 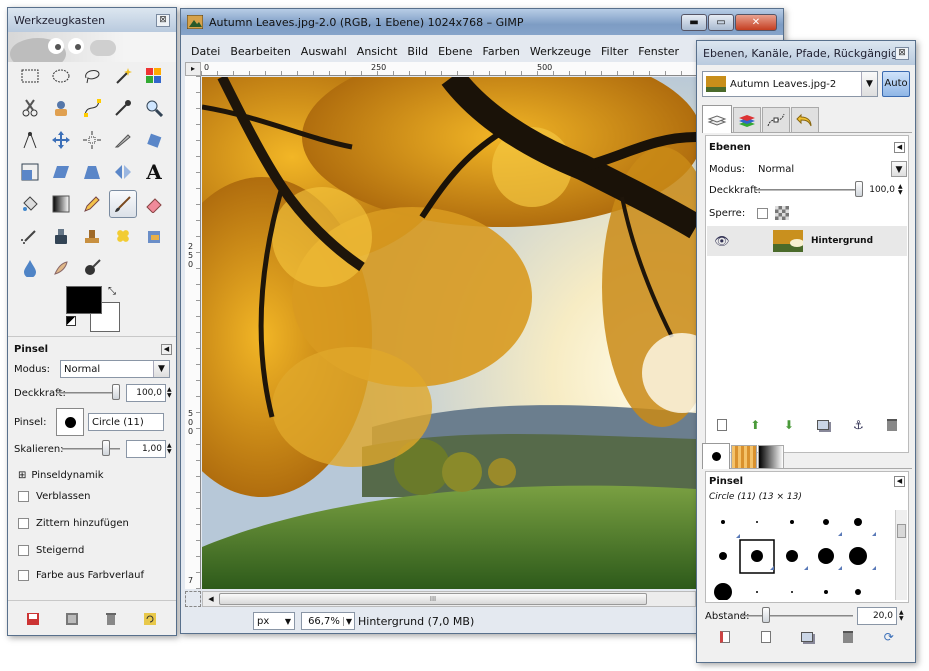 I want to click on move-tool, so click(x=61, y=140).